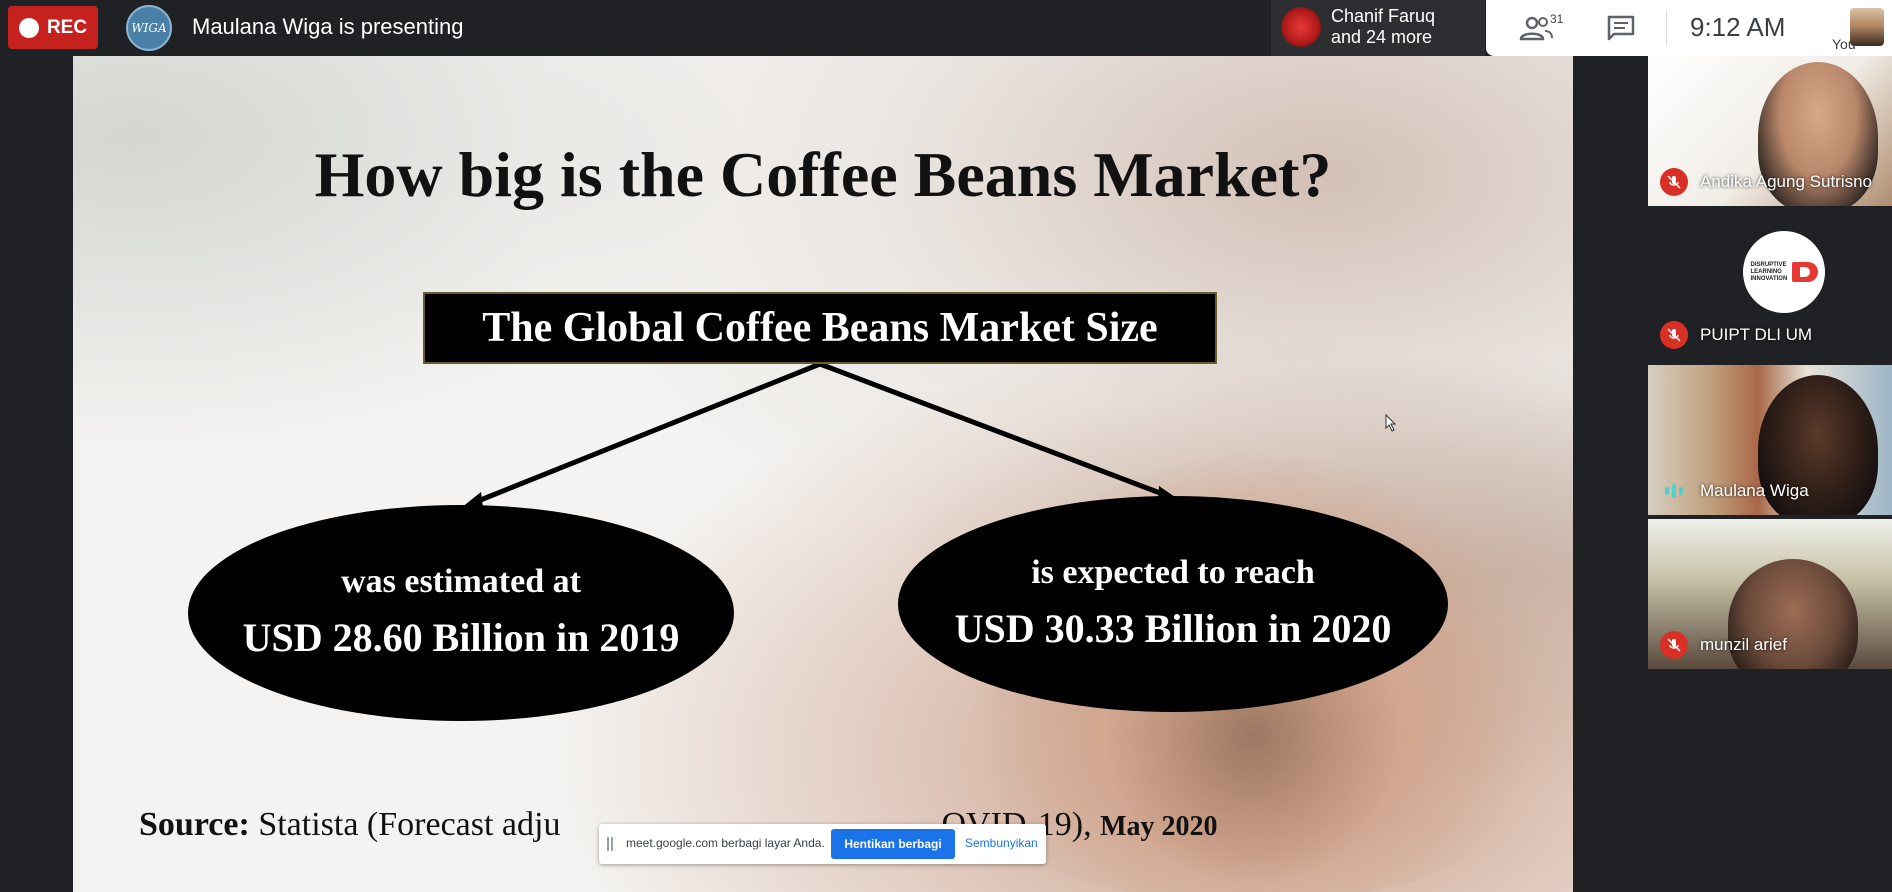 The width and height of the screenshot is (1892, 892). I want to click on market-size-box: The Global Coffee Beans Market Size, so click(820, 328).